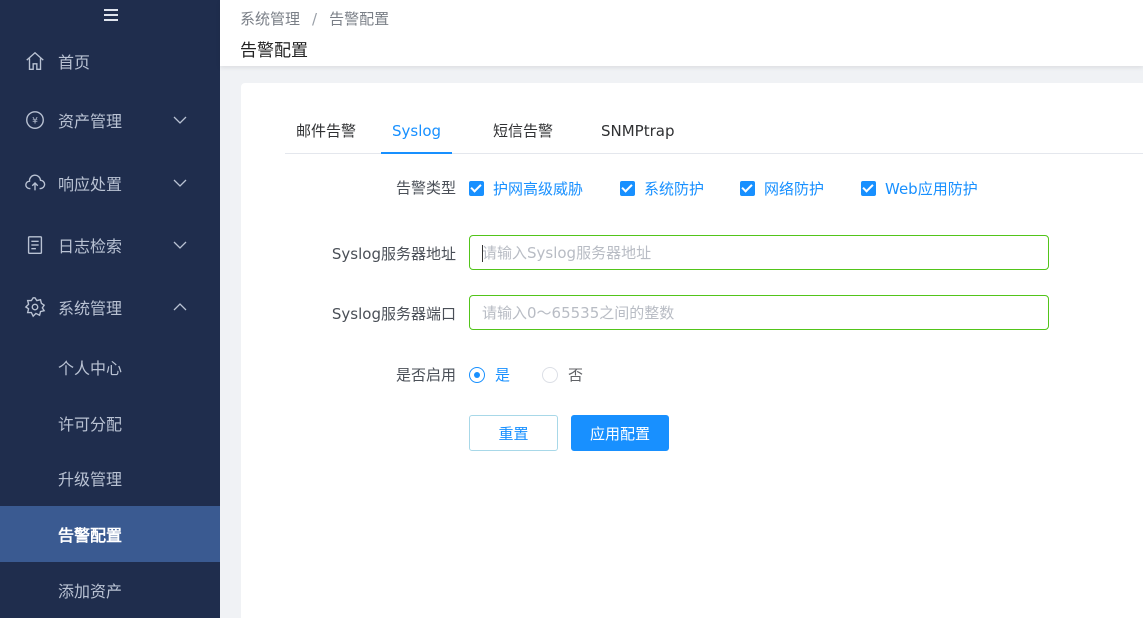 The width and height of the screenshot is (1143, 618). I want to click on checkbox-system-protection: 系统防护, so click(662, 188).